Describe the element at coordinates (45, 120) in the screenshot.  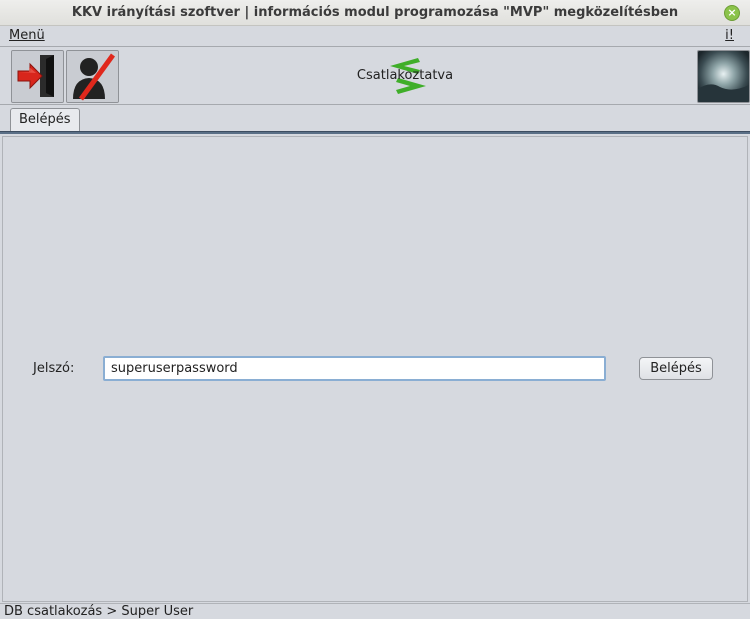
I see `tab-login: Belépés` at that location.